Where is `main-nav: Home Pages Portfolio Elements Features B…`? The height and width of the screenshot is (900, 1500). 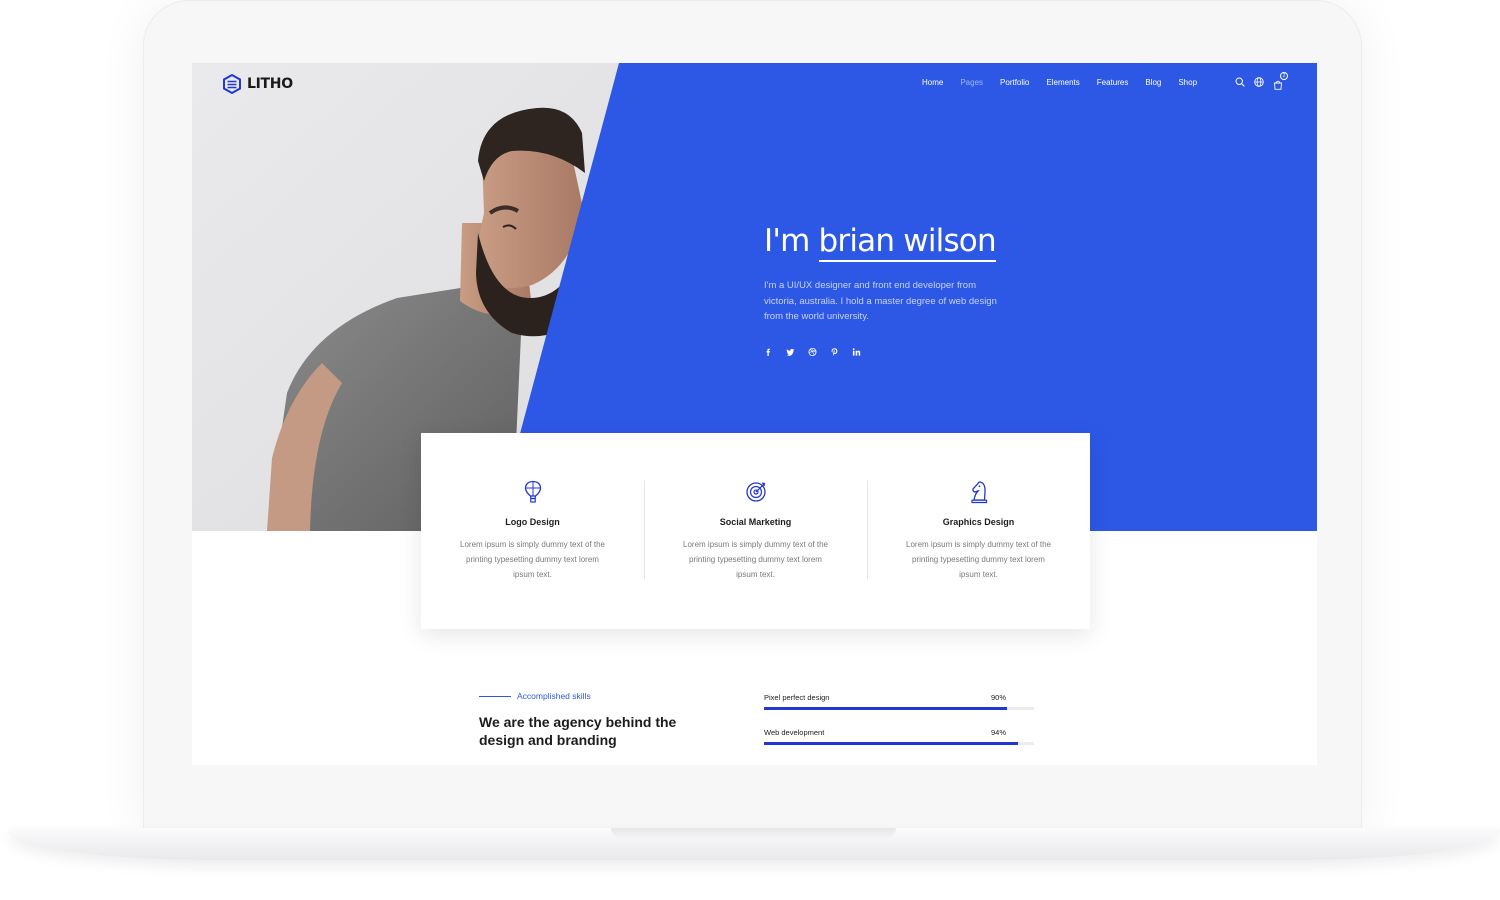 main-nav: Home Pages Portfolio Elements Features B… is located at coordinates (1059, 82).